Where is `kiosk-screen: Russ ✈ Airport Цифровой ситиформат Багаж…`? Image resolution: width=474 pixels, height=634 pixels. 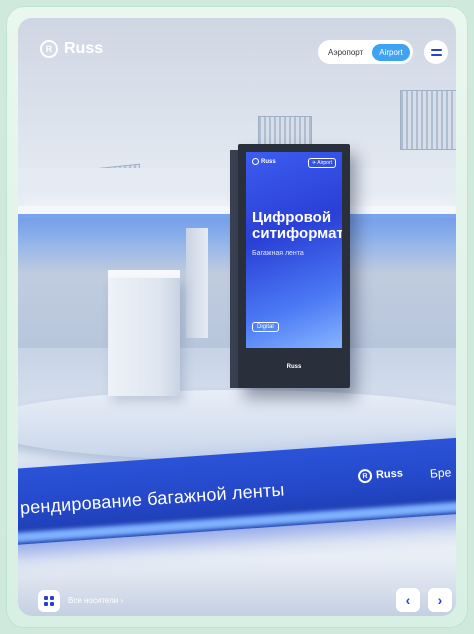
kiosk-screen: Russ ✈ Airport Цифровой ситиформат Багаж… is located at coordinates (294, 250).